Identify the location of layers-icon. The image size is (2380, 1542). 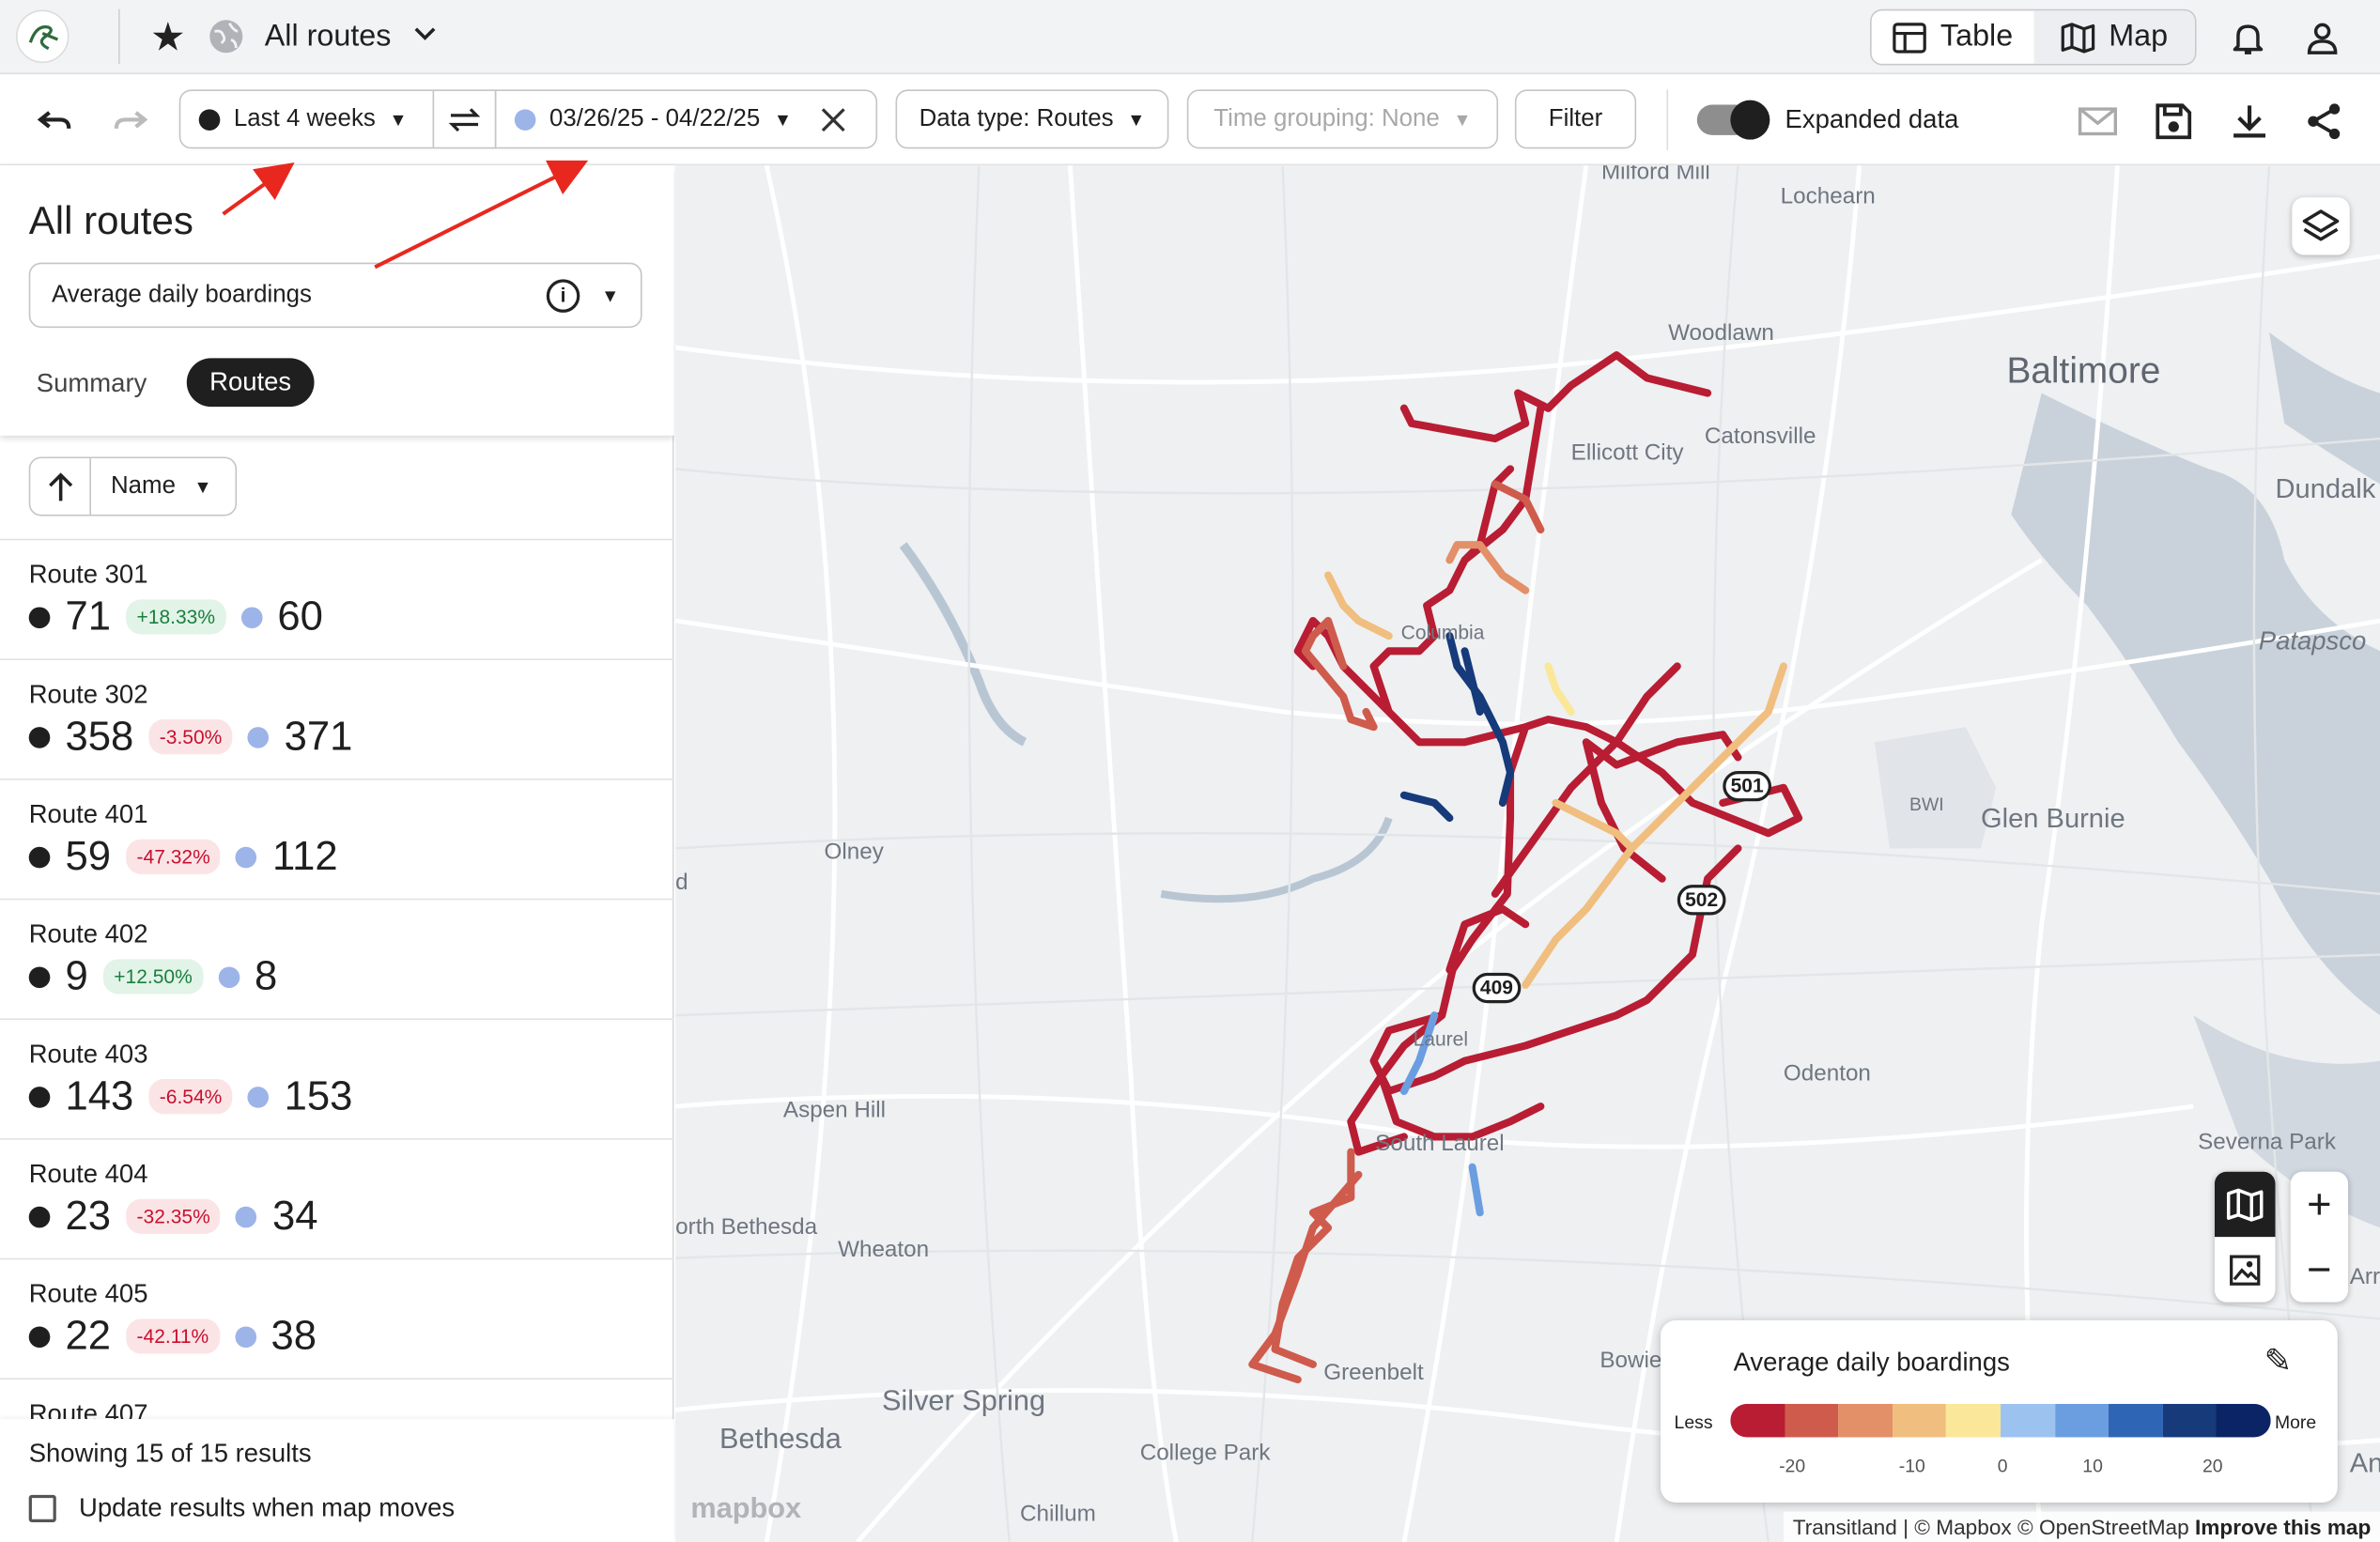
(2321, 225).